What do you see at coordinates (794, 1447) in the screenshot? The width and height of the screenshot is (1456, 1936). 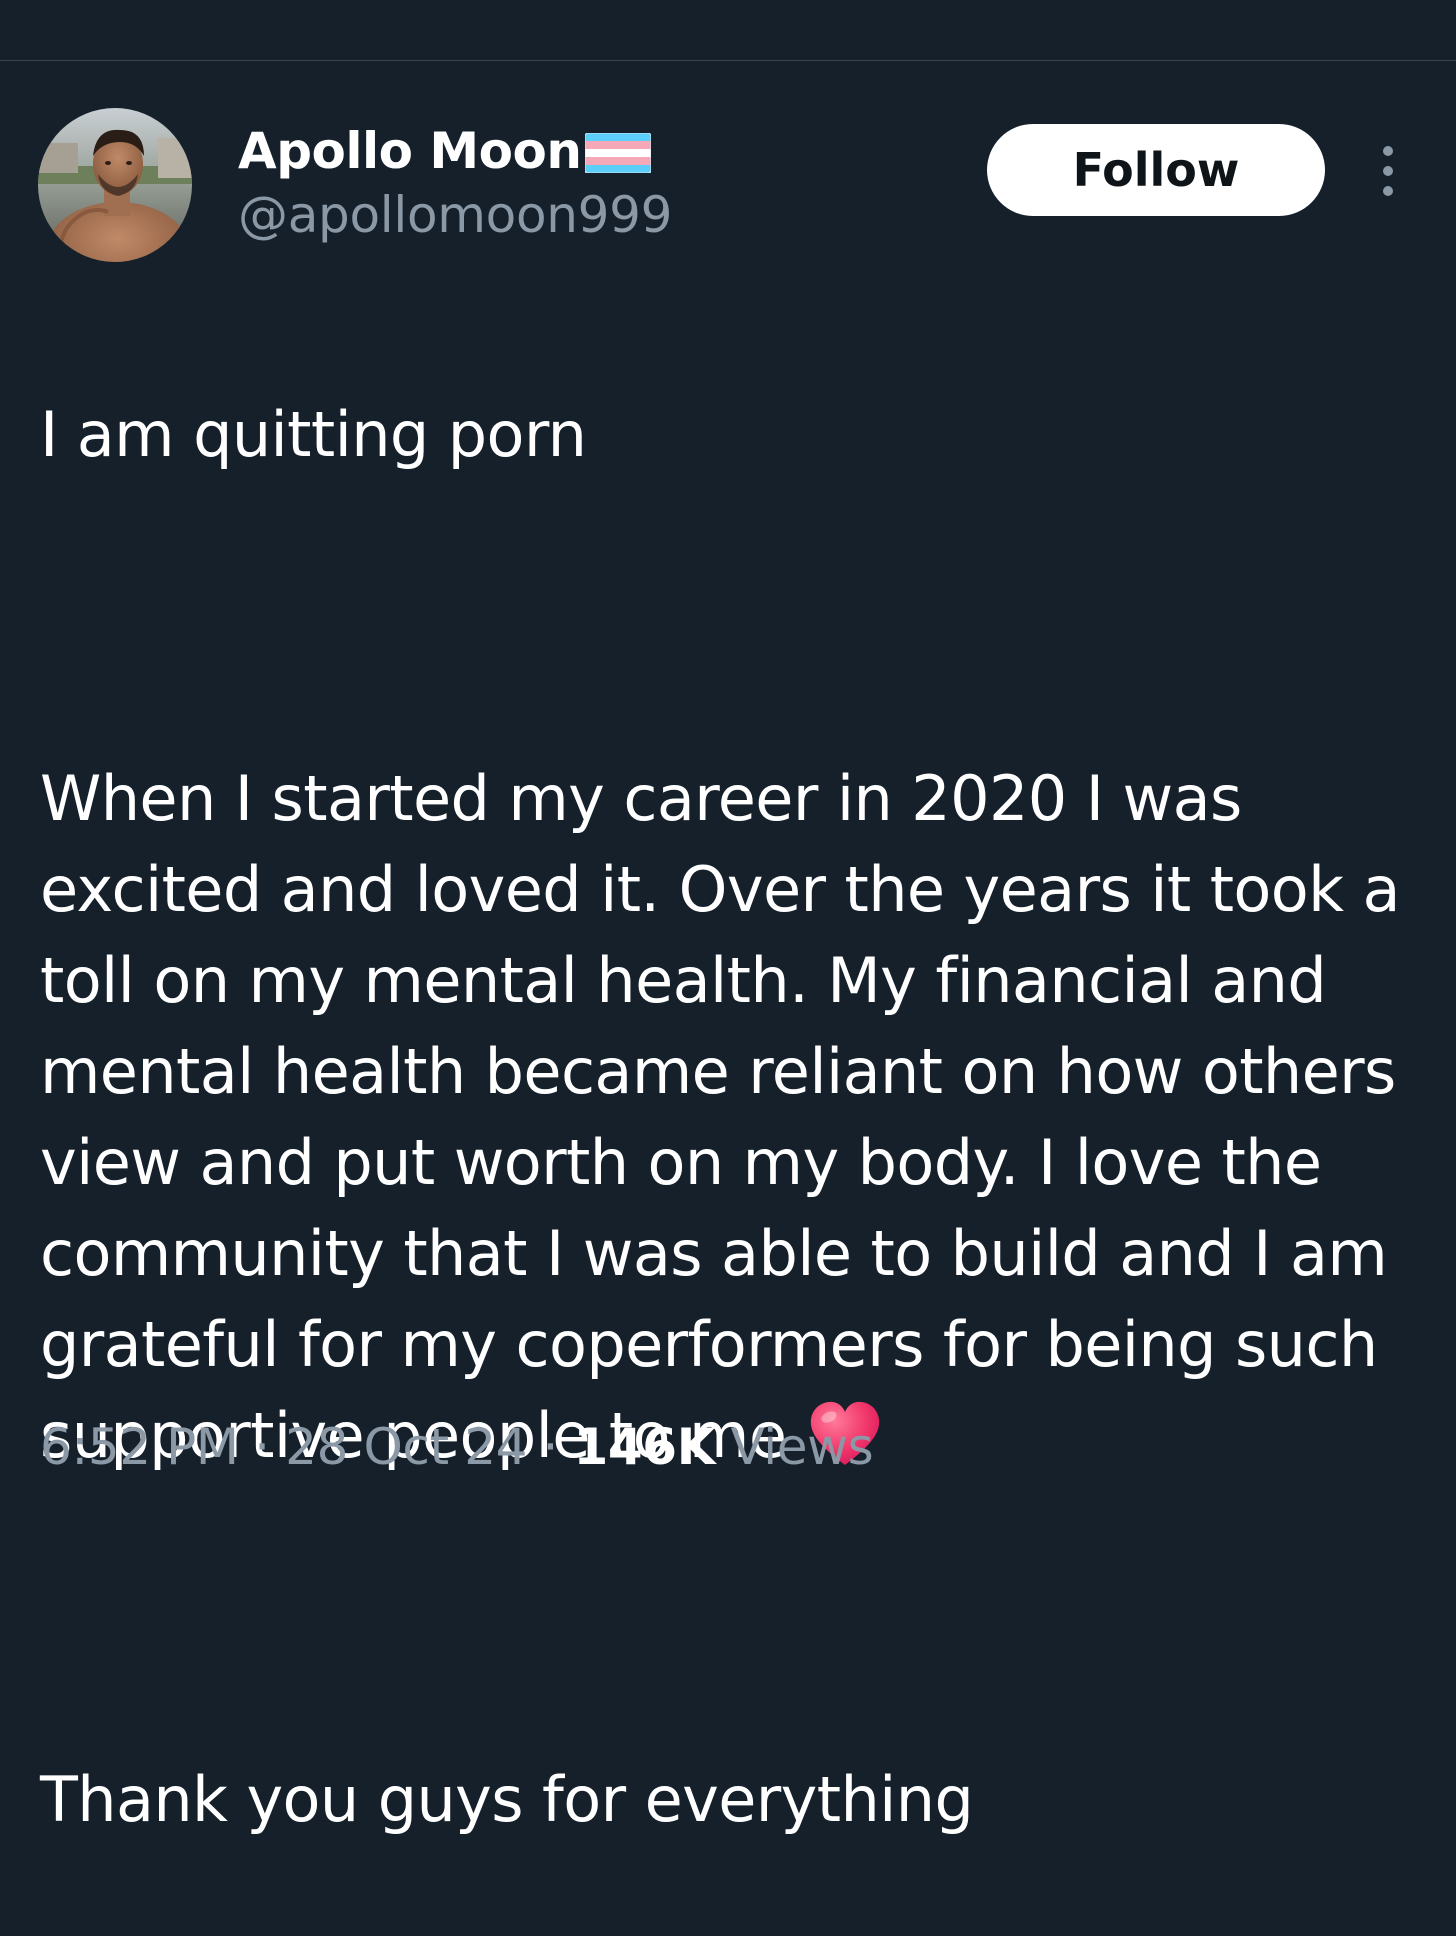 I see `views-label: Views` at bounding box center [794, 1447].